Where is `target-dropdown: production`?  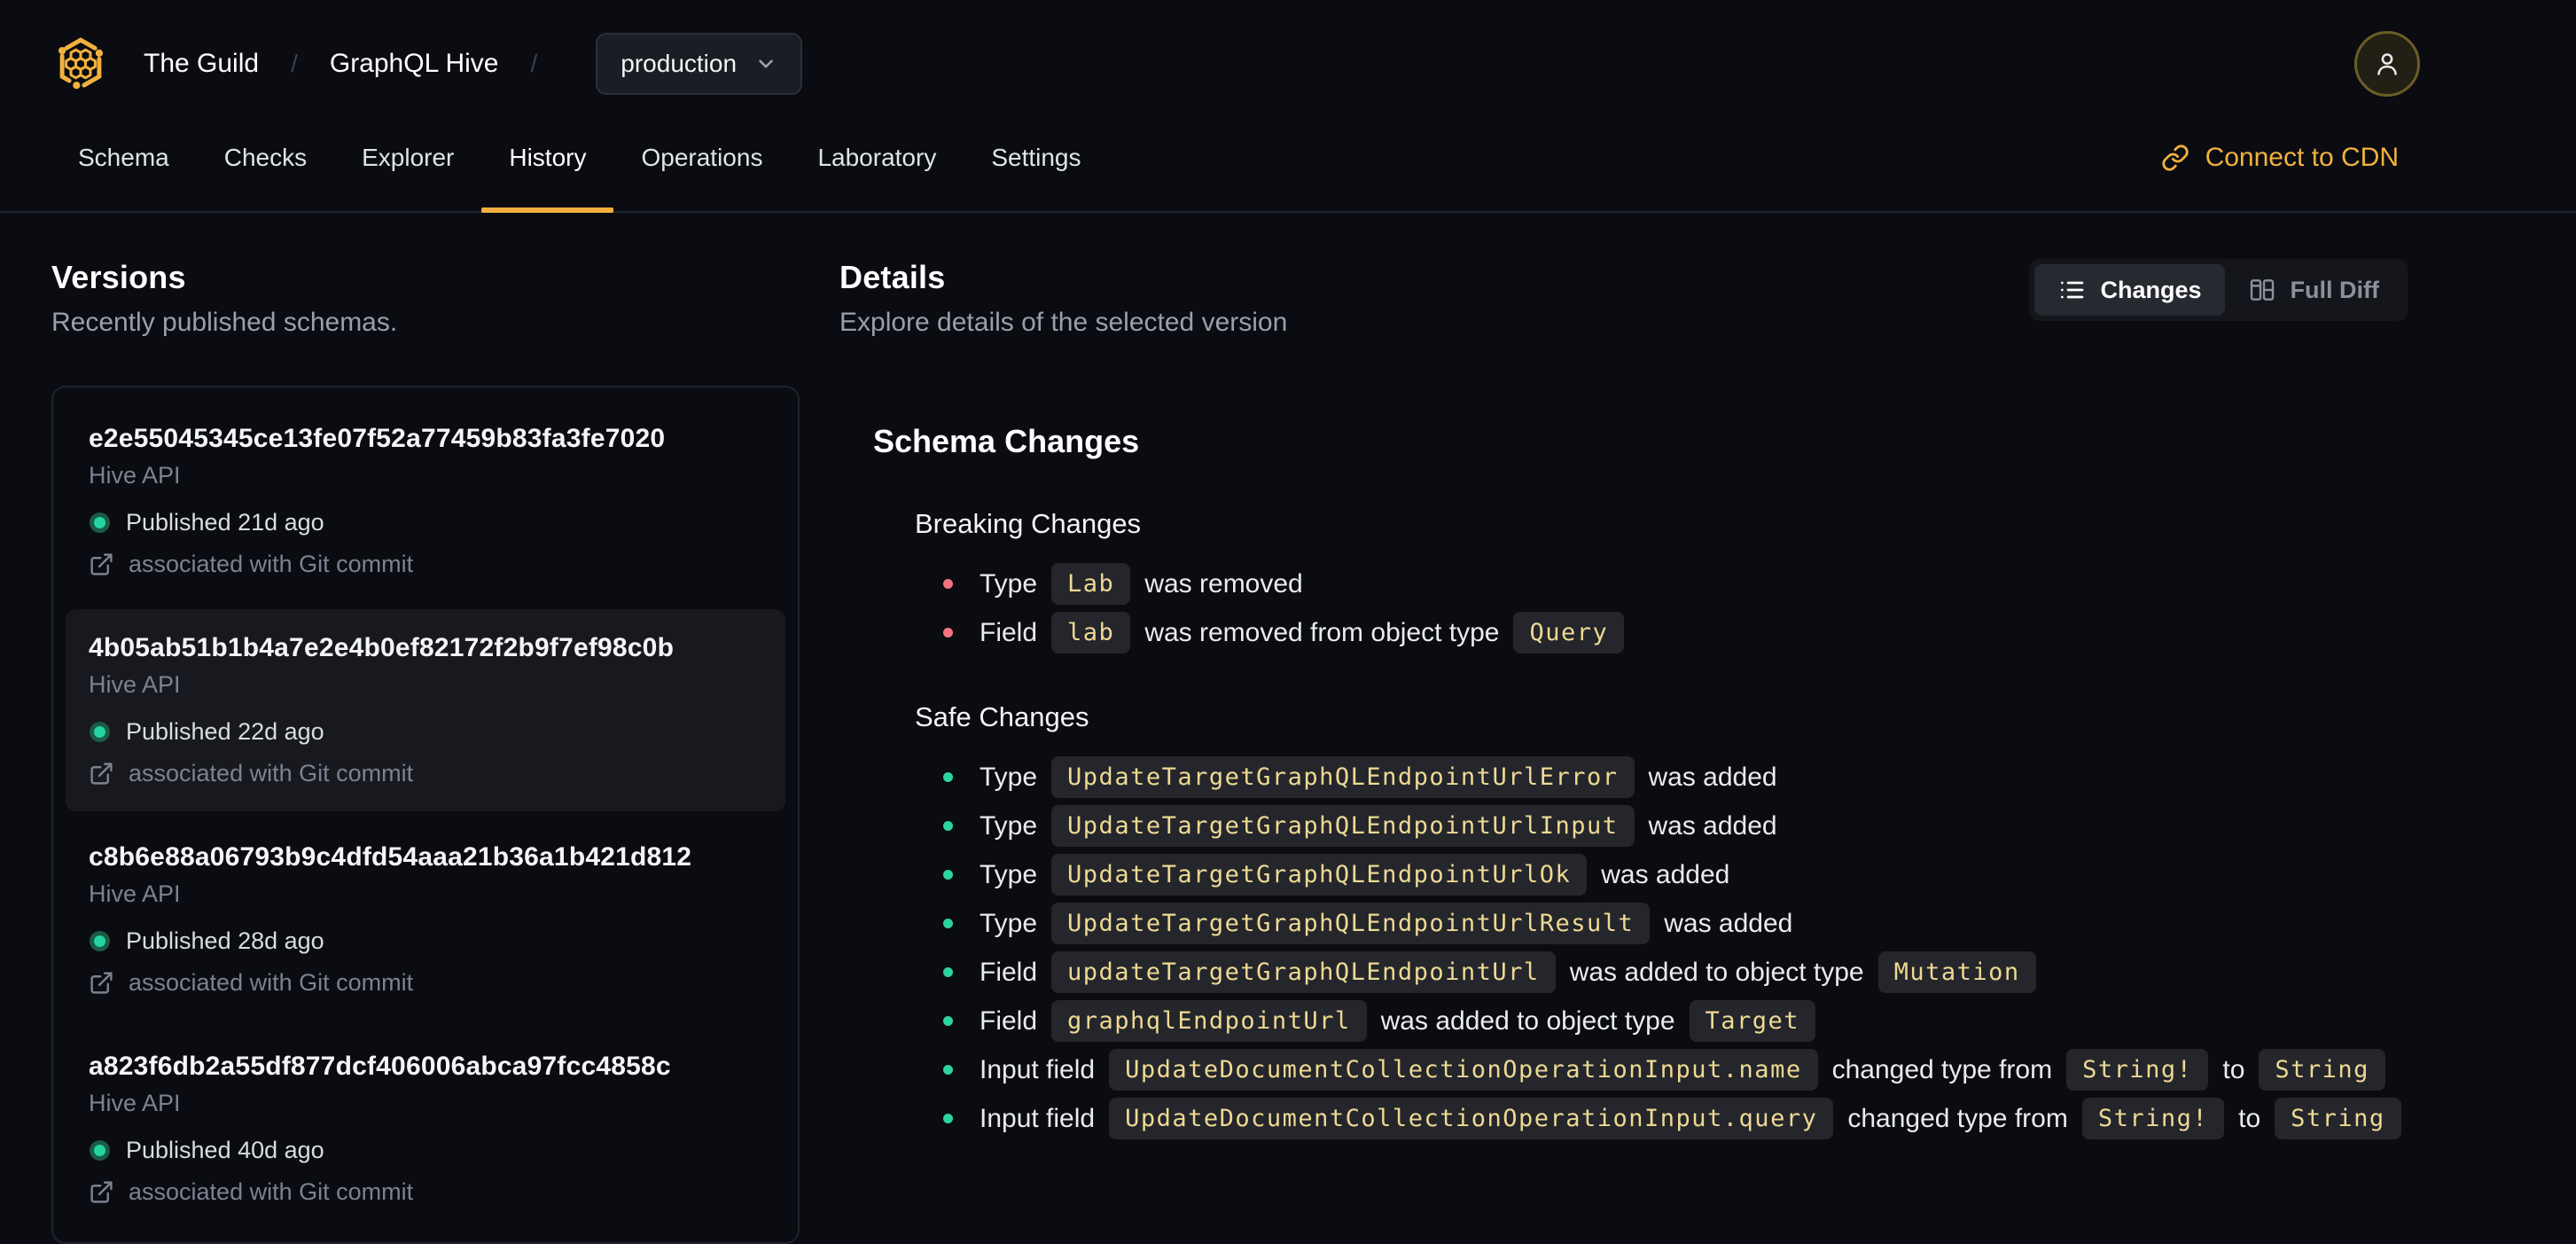 target-dropdown: production is located at coordinates (699, 64).